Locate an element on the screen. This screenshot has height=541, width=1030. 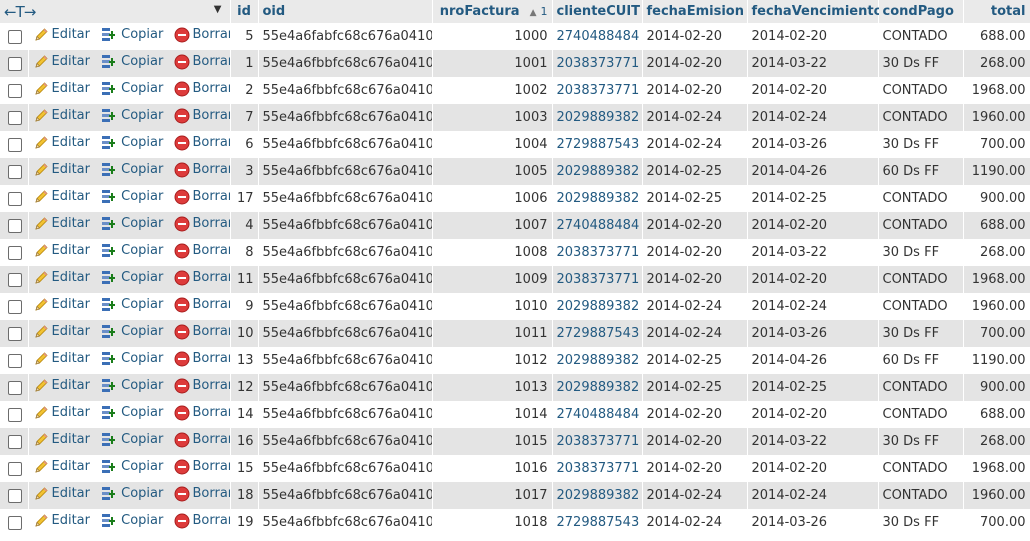
chevron-down-icon: ▼ is located at coordinates (218, 9).